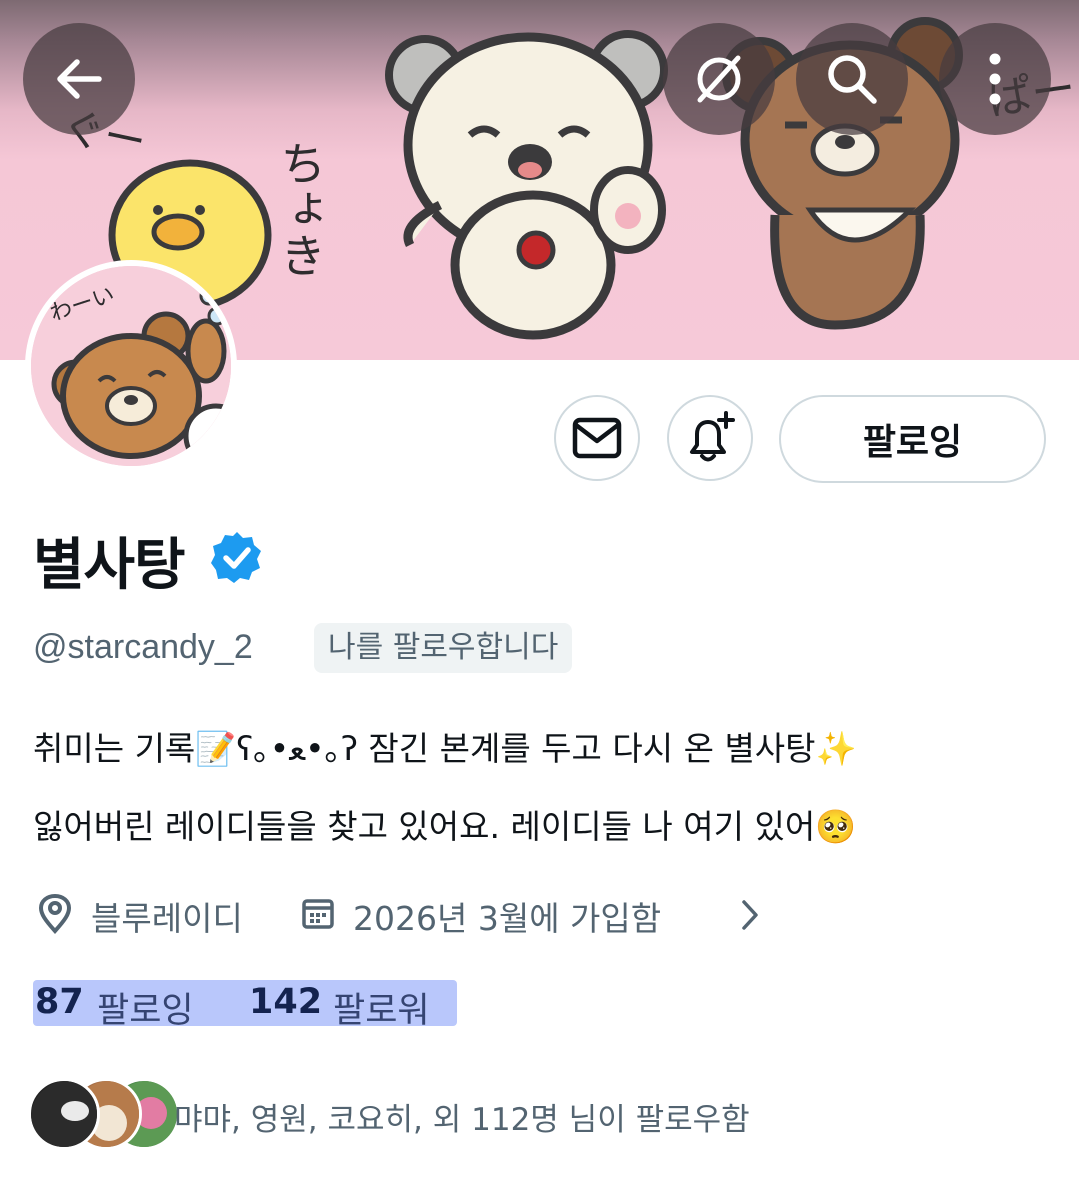 The width and height of the screenshot is (1079, 1200). Describe the element at coordinates (507, 916) in the screenshot. I see `joined-date-text: 2026년 3월에 가입함` at that location.